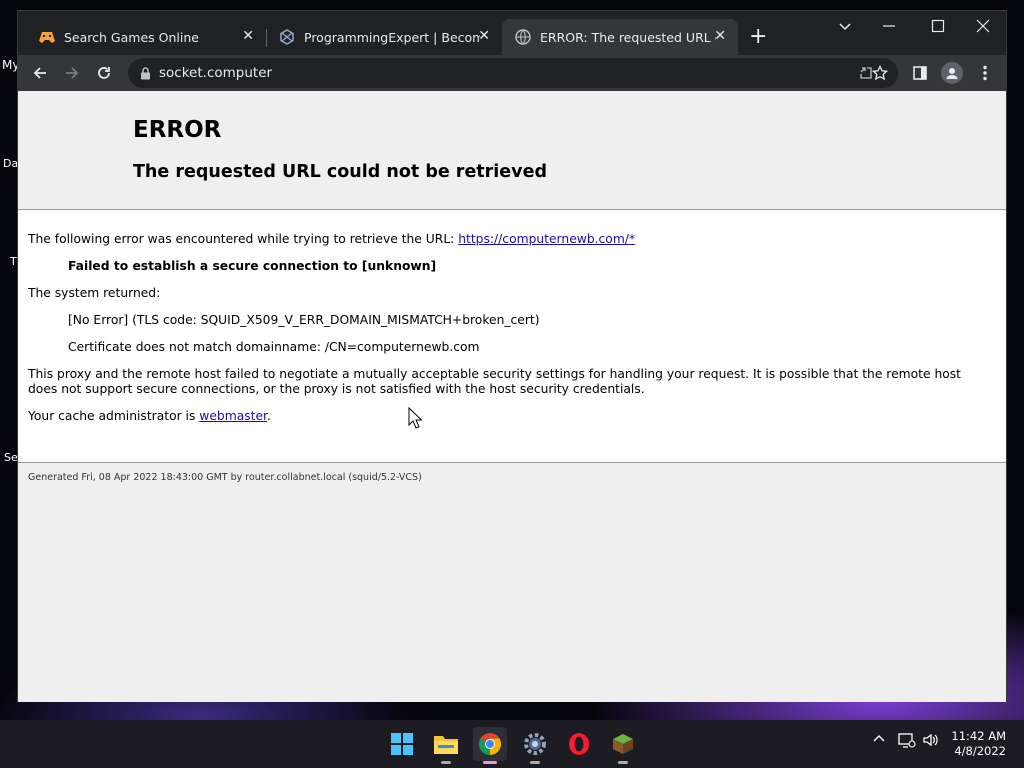 This screenshot has height=768, width=1024. What do you see at coordinates (47, 37) in the screenshot?
I see `gamepad-icon` at bounding box center [47, 37].